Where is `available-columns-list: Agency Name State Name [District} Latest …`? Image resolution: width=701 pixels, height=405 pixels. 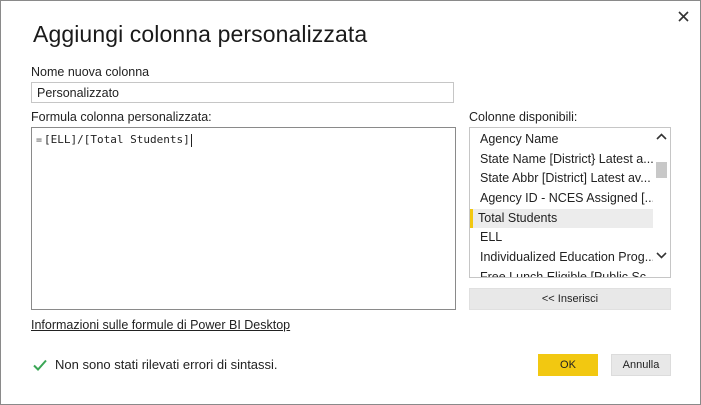 available-columns-list: Agency Name State Name [District} Latest … is located at coordinates (570, 202).